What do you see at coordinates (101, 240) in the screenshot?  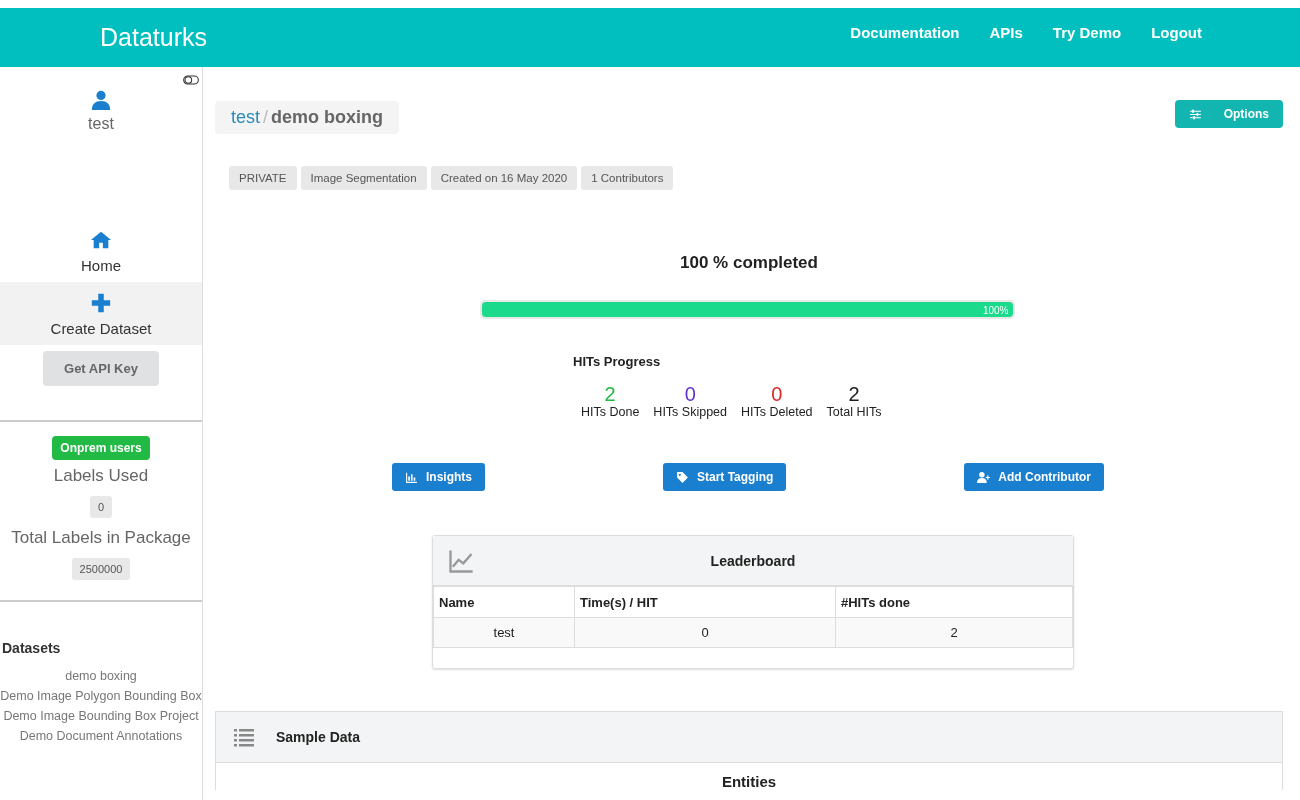 I see `home-icon` at bounding box center [101, 240].